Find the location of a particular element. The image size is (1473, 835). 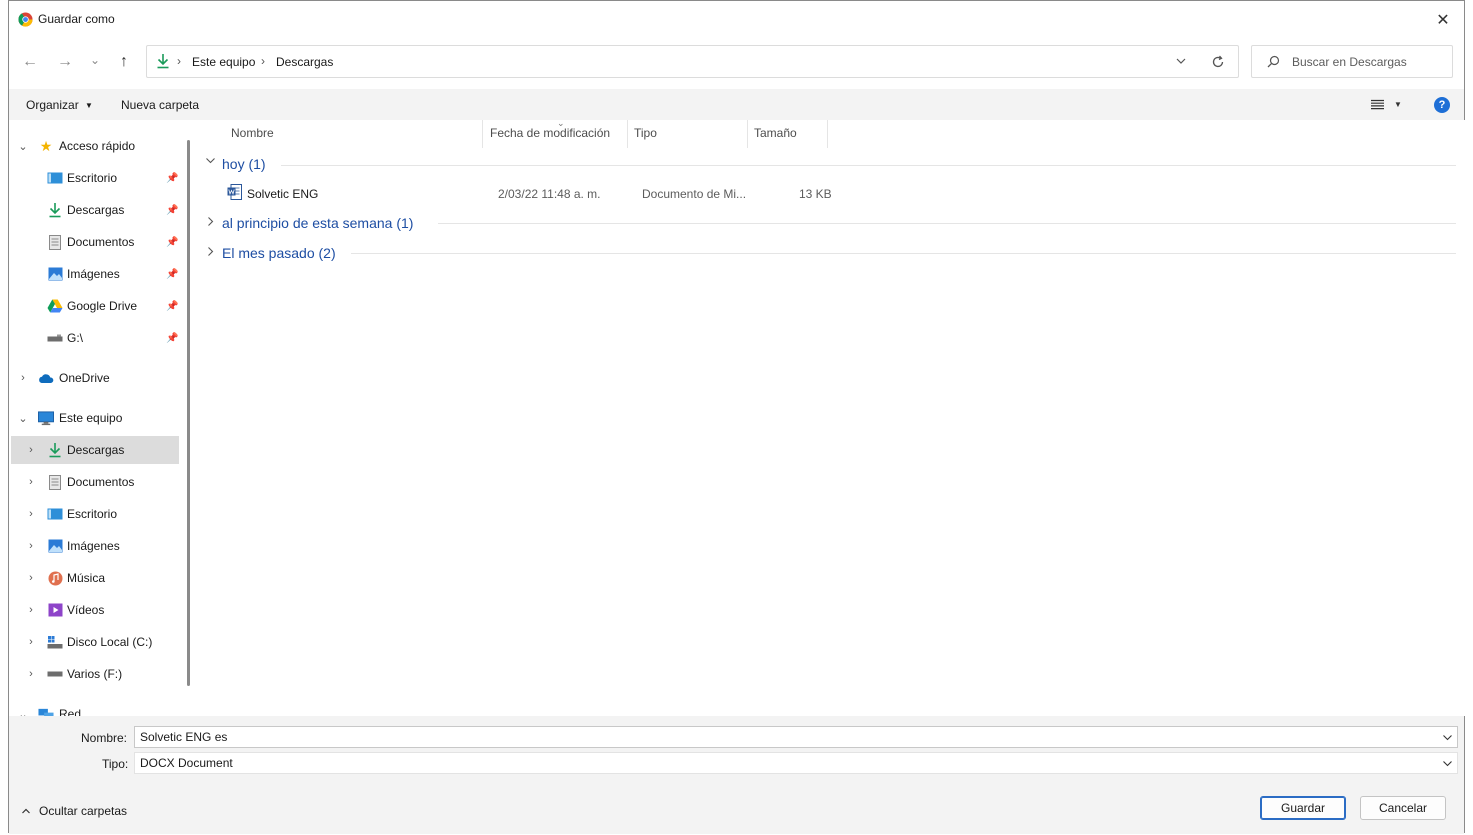

title-bar: Guardar como ✕ is located at coordinates (736, 20).